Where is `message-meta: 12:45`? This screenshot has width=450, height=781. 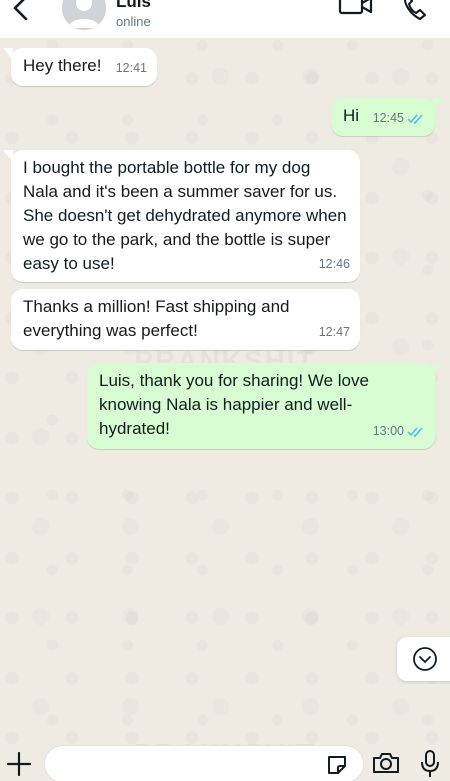
message-meta: 12:45 is located at coordinates (399, 118).